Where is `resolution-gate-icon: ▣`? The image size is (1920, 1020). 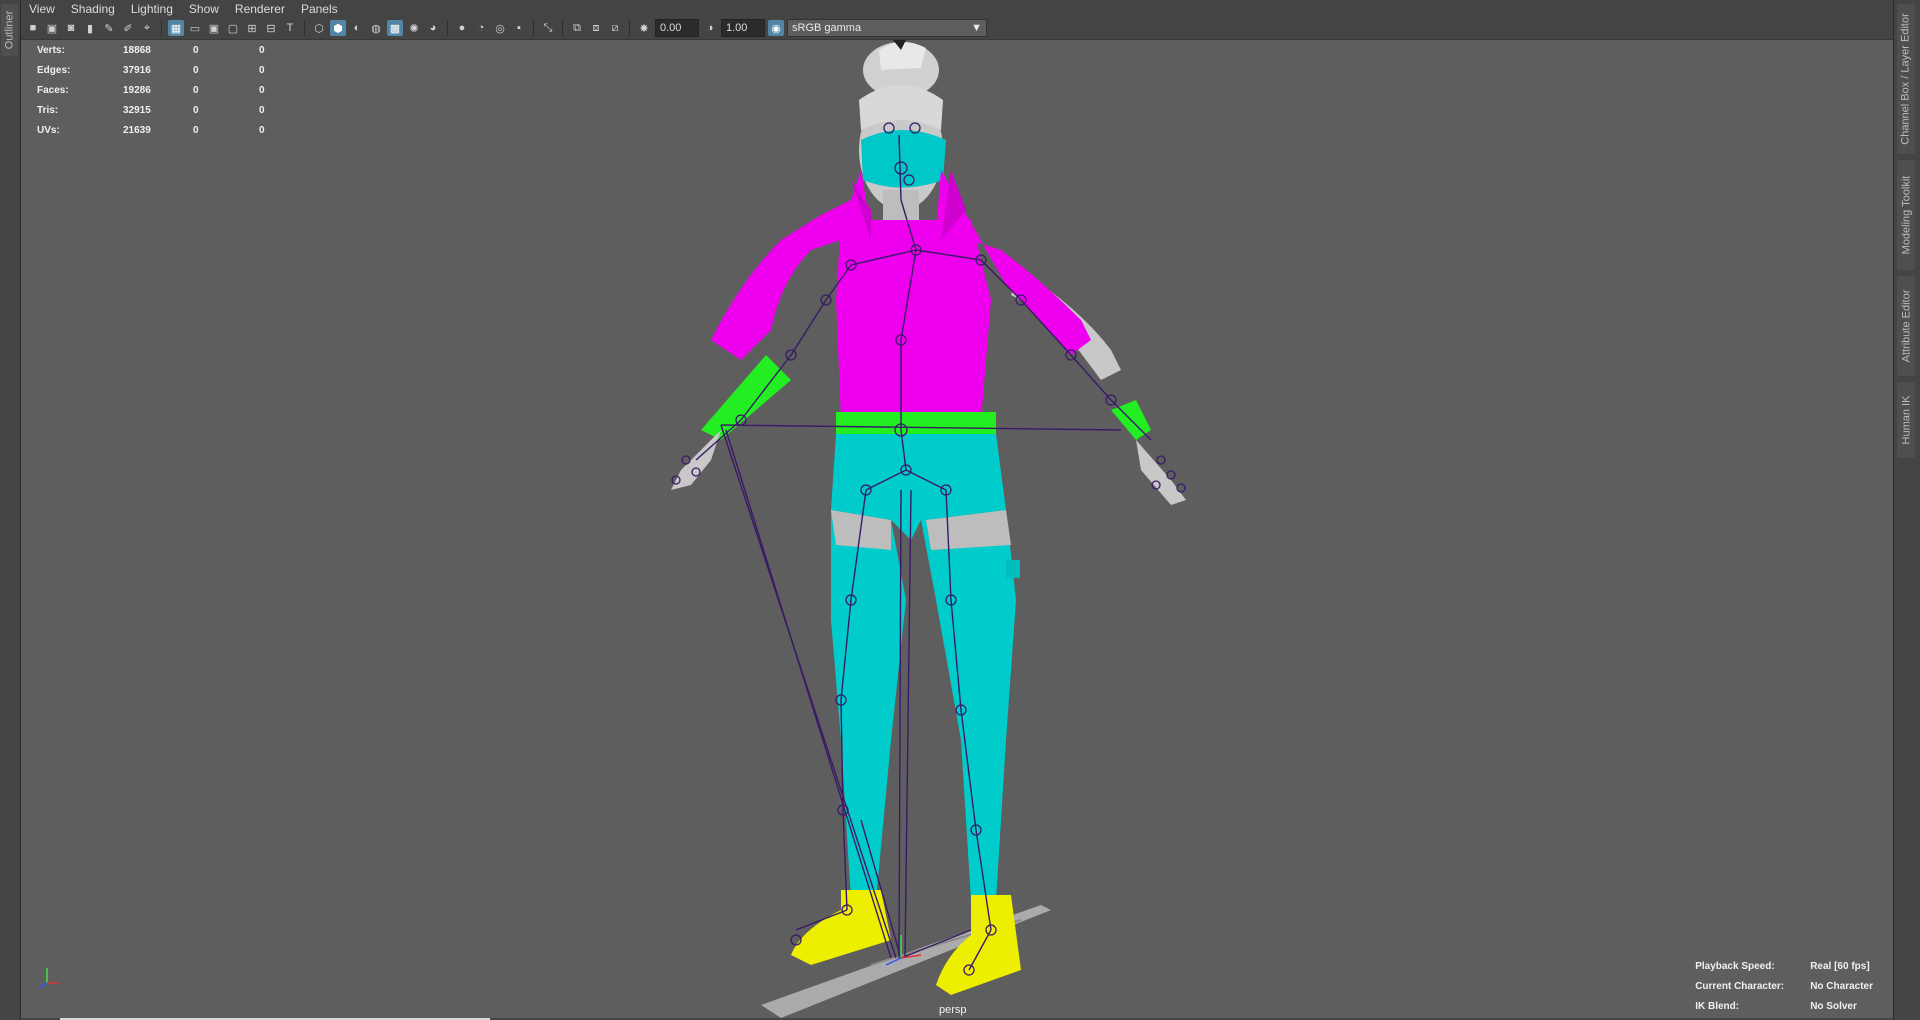
resolution-gate-icon: ▣ is located at coordinates (214, 28).